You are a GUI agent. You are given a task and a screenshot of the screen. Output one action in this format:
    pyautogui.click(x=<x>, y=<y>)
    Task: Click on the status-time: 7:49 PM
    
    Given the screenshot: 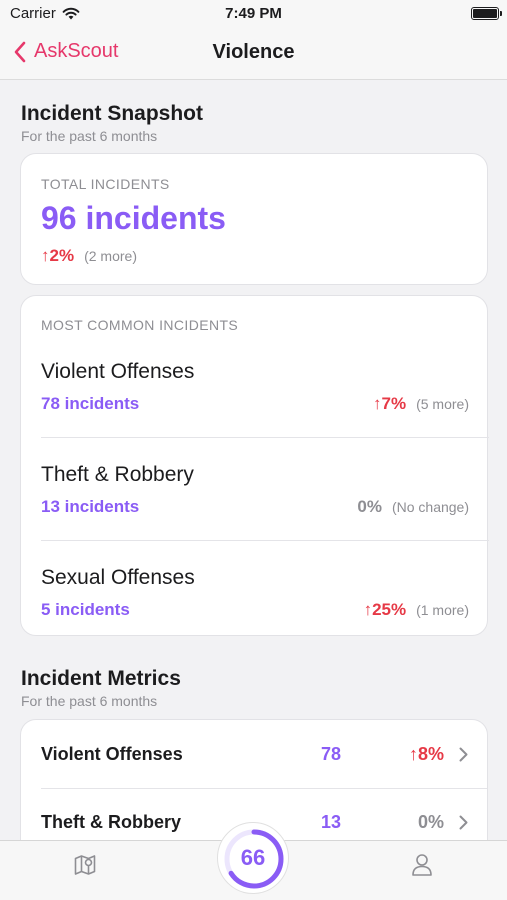 What is the action you would take?
    pyautogui.click(x=253, y=13)
    